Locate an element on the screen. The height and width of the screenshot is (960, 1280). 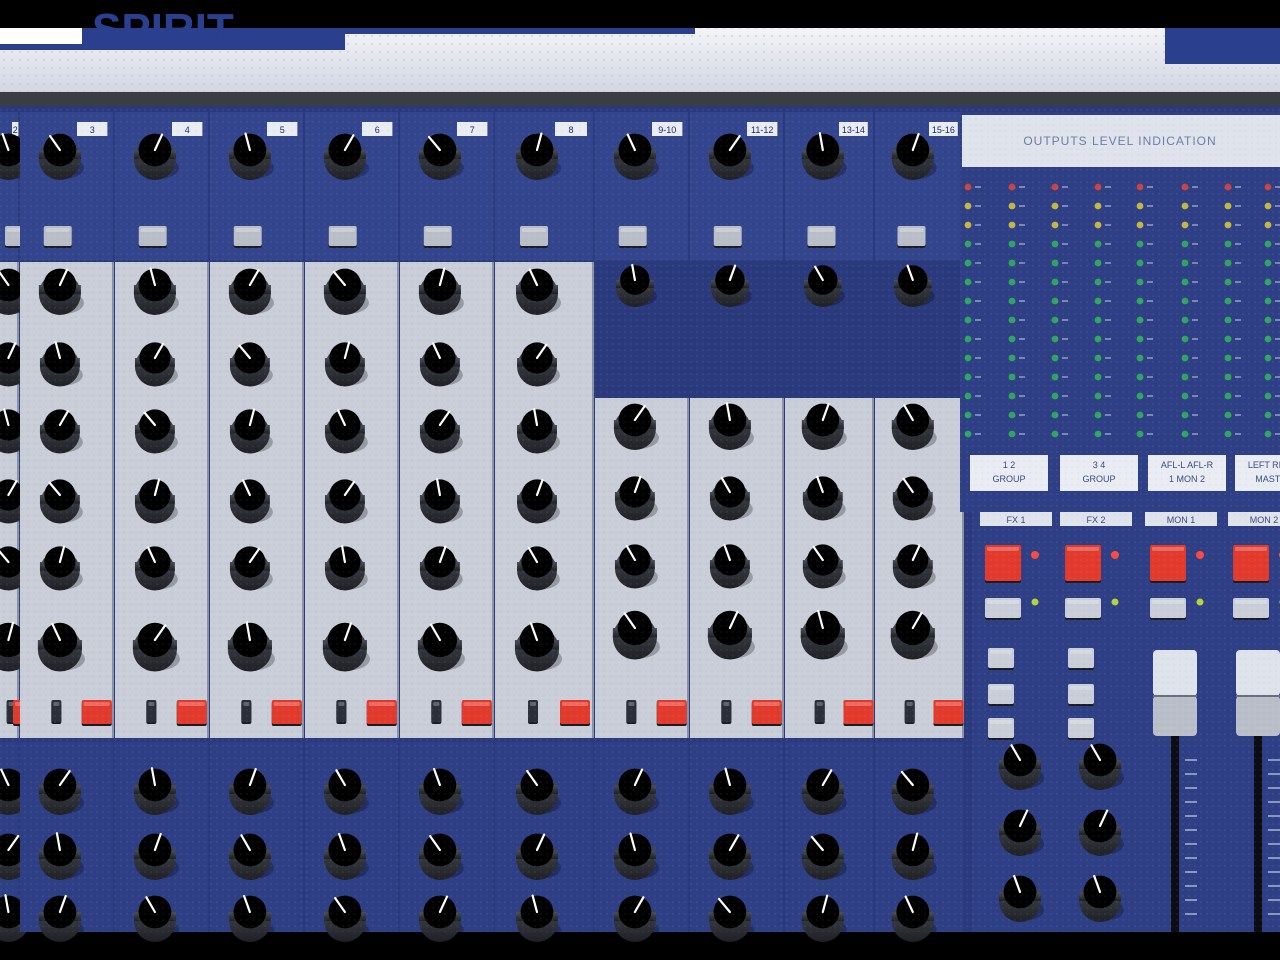
channel-number-tag: 11-12 is located at coordinates (762, 129).